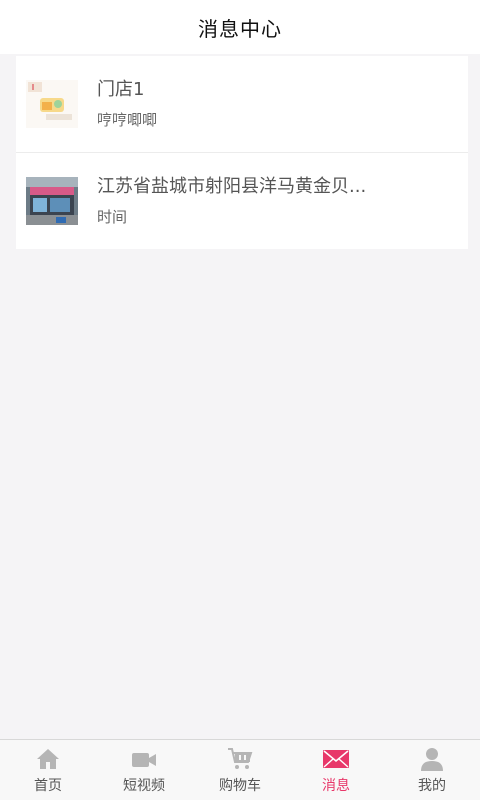 The image size is (480, 800). What do you see at coordinates (336, 786) in the screenshot?
I see `tab-label: 消息` at bounding box center [336, 786].